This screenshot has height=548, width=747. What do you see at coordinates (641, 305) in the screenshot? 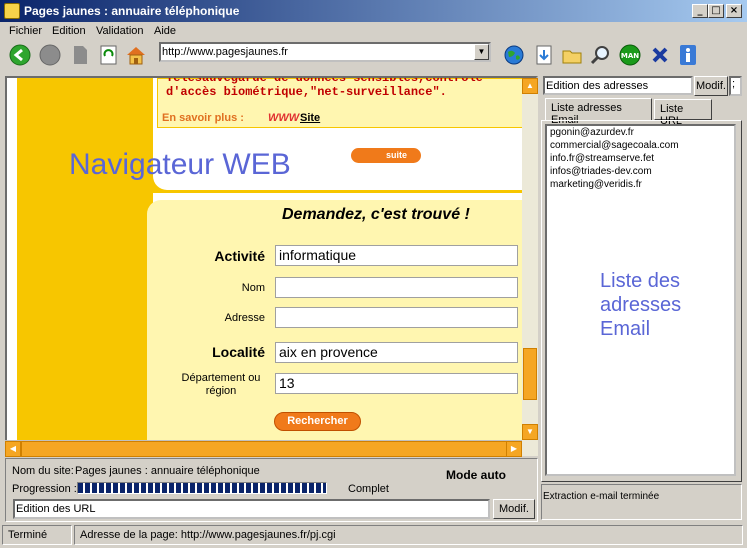
I see `email-overlay-label: Liste des adresses Email` at bounding box center [641, 305].